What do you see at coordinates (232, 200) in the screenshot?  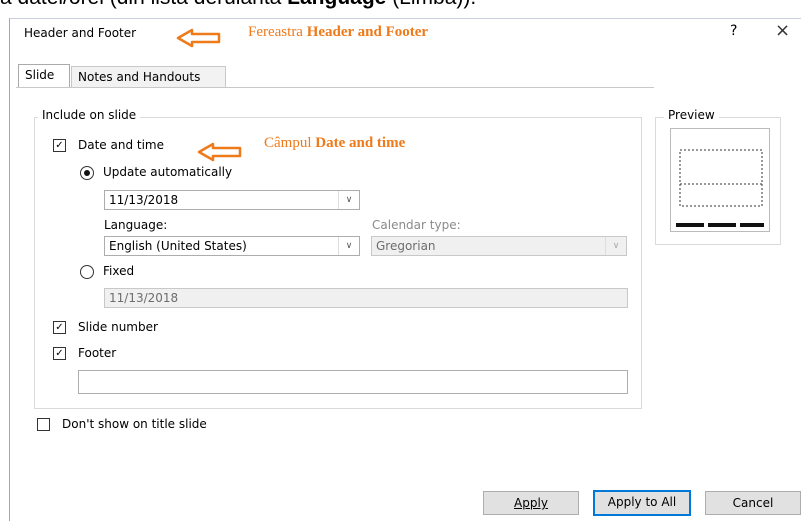 I see `date-format-select: 11/13/2018` at bounding box center [232, 200].